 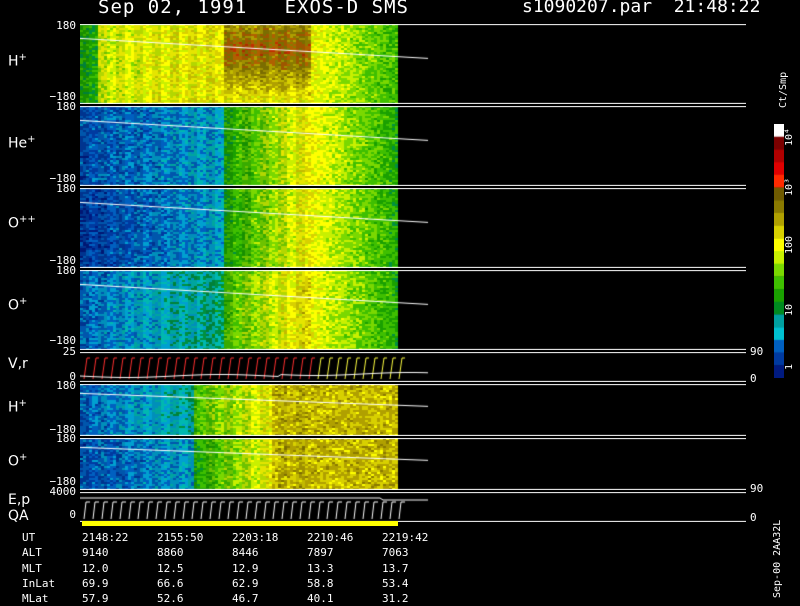 I want to click on orbit-row-name: ALT, so click(x=32, y=553).